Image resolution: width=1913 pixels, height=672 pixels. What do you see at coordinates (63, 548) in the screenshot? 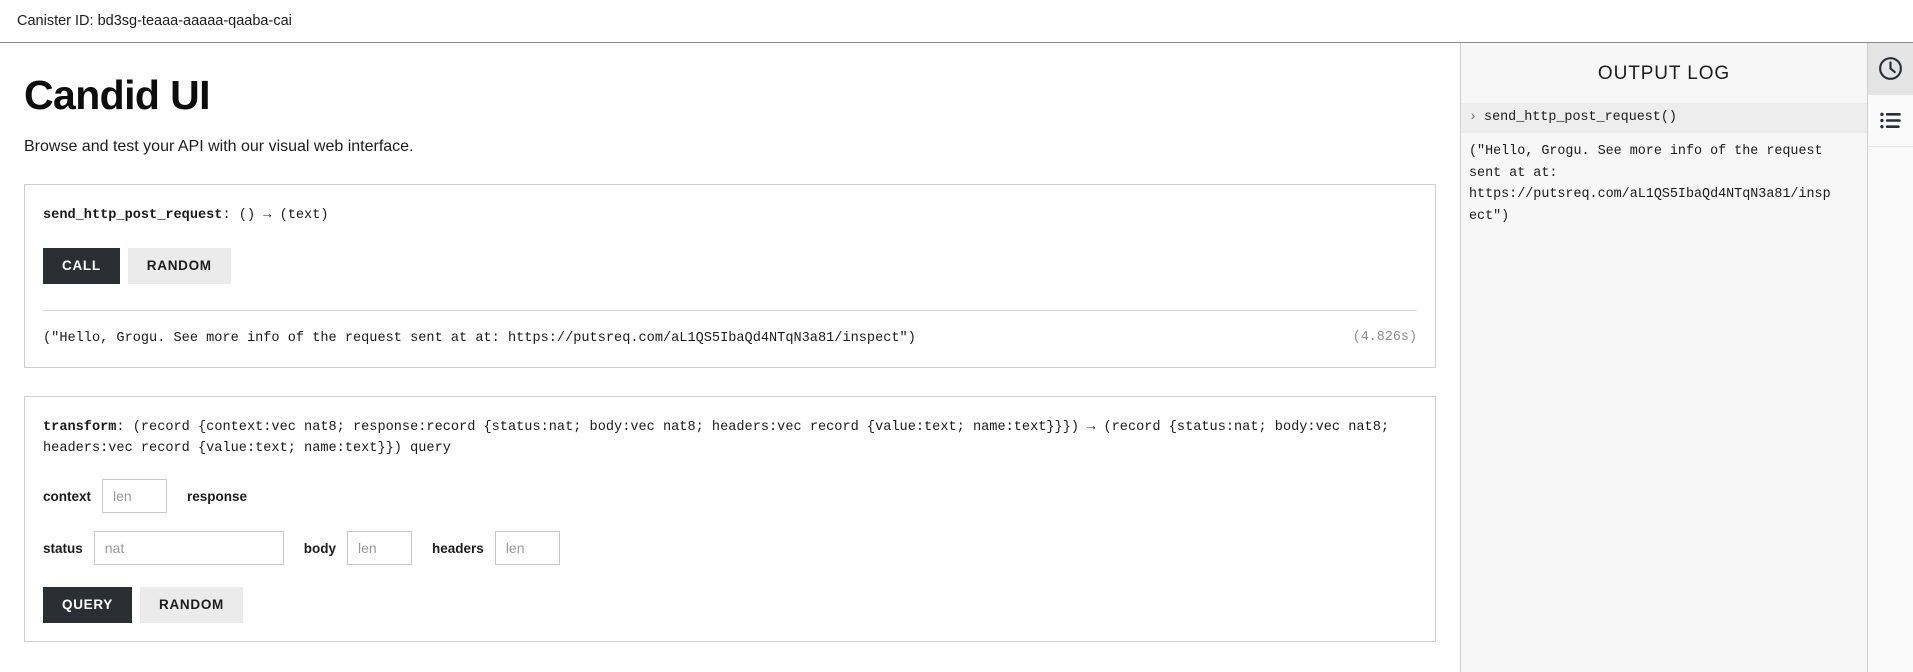
I see `arg-label-status: status` at bounding box center [63, 548].